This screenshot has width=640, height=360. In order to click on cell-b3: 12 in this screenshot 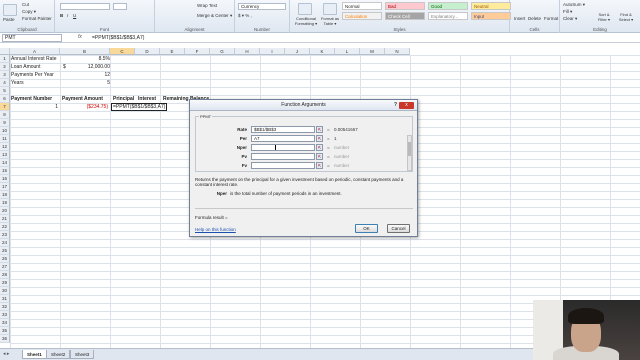, I will do `click(85, 75)`.